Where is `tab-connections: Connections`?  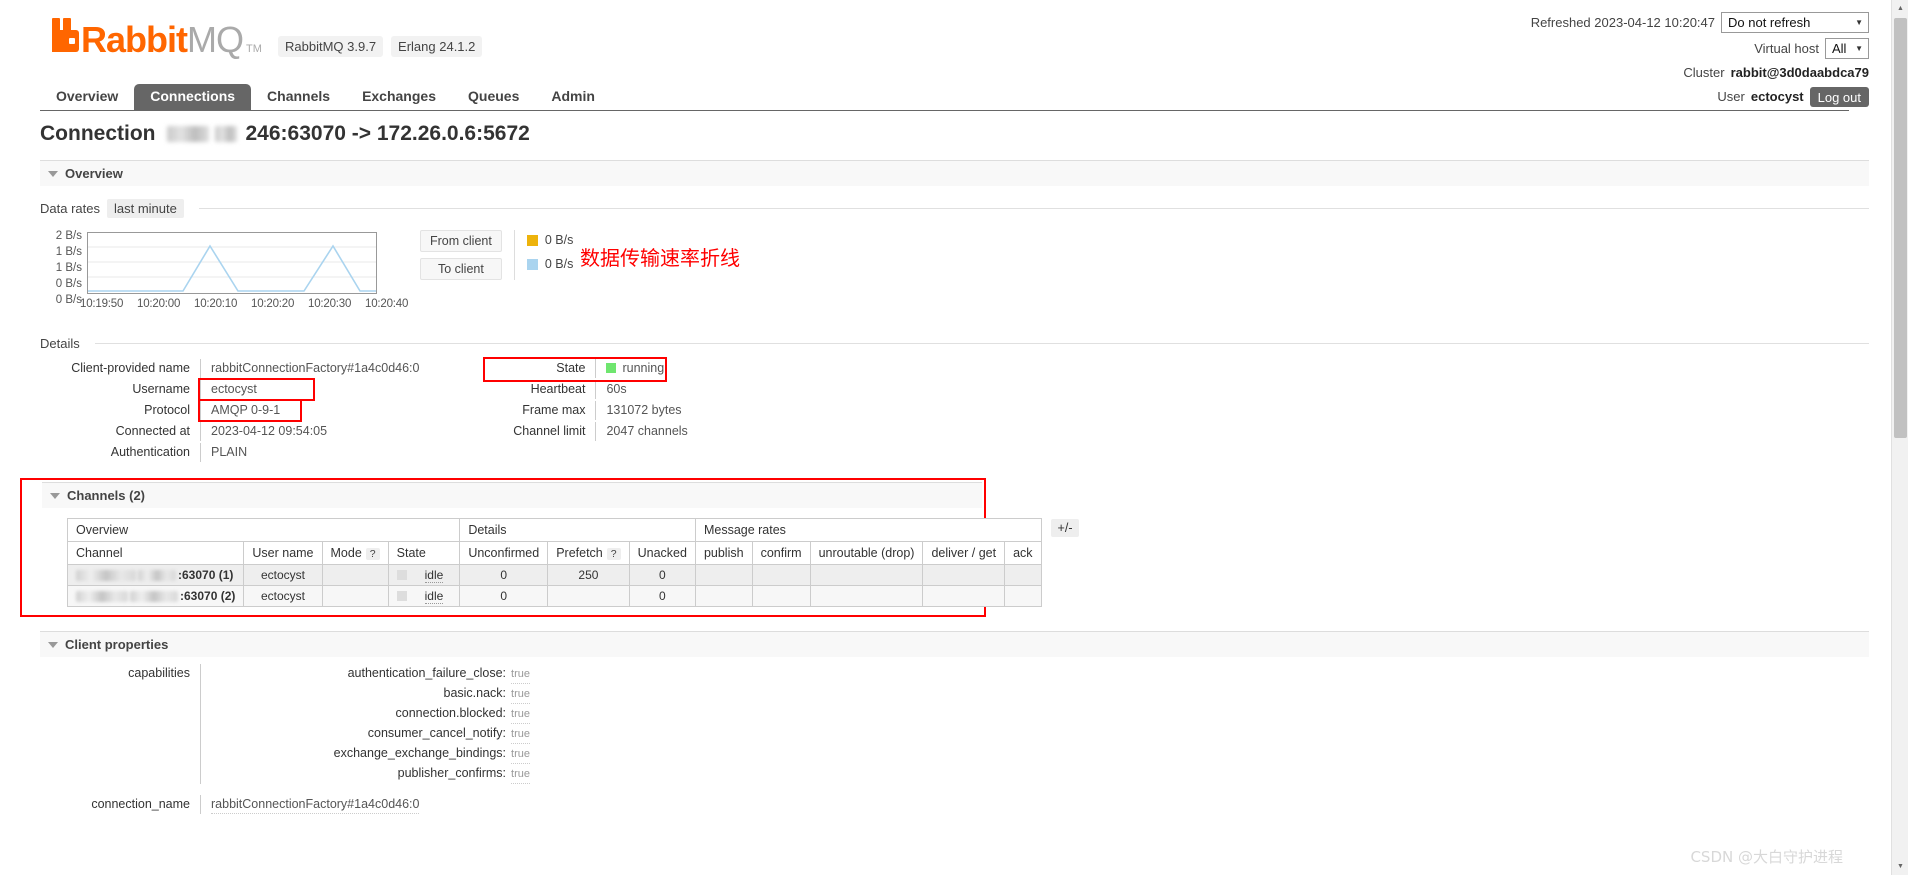
tab-connections: Connections is located at coordinates (193, 97).